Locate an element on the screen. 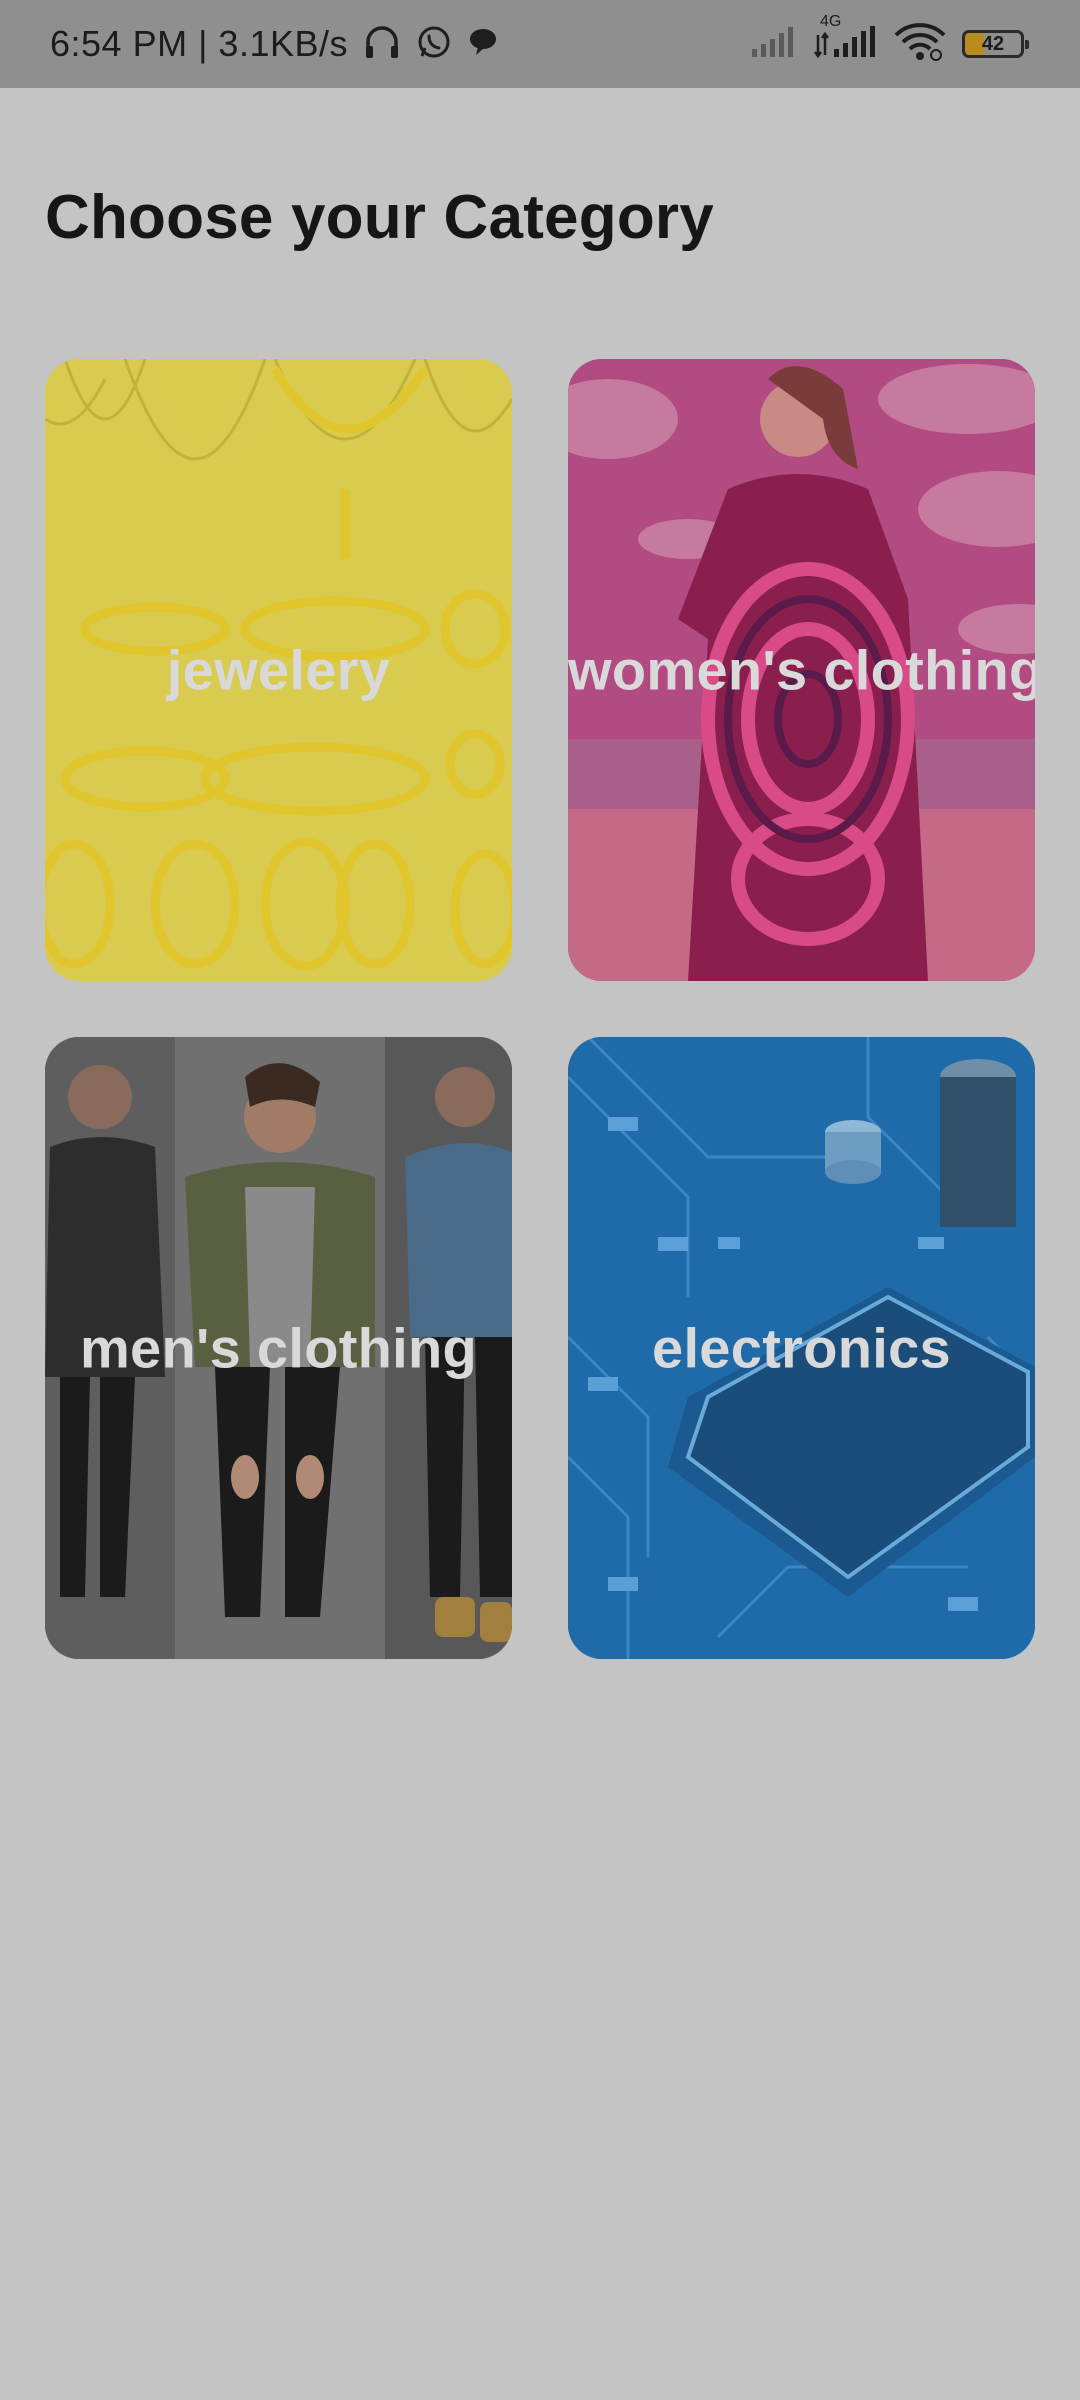 Image resolution: width=1080 pixels, height=2400 pixels. network-type-label: 4G is located at coordinates (831, 21).